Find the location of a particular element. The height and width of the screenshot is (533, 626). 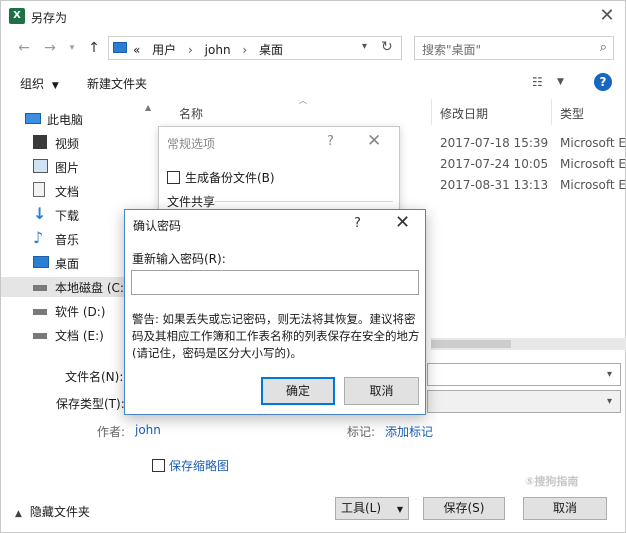

search-icon: ⌕ is located at coordinates (603, 47).